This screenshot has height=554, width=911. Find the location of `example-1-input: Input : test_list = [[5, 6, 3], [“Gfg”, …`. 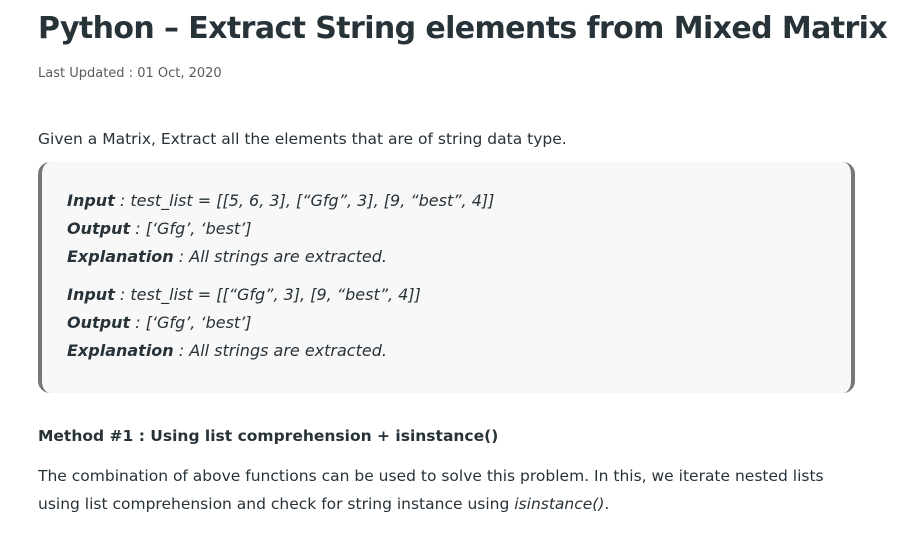

example-1-input: Input : test_list = [[5, 6, 3], [“Gfg”, … is located at coordinates (280, 201).